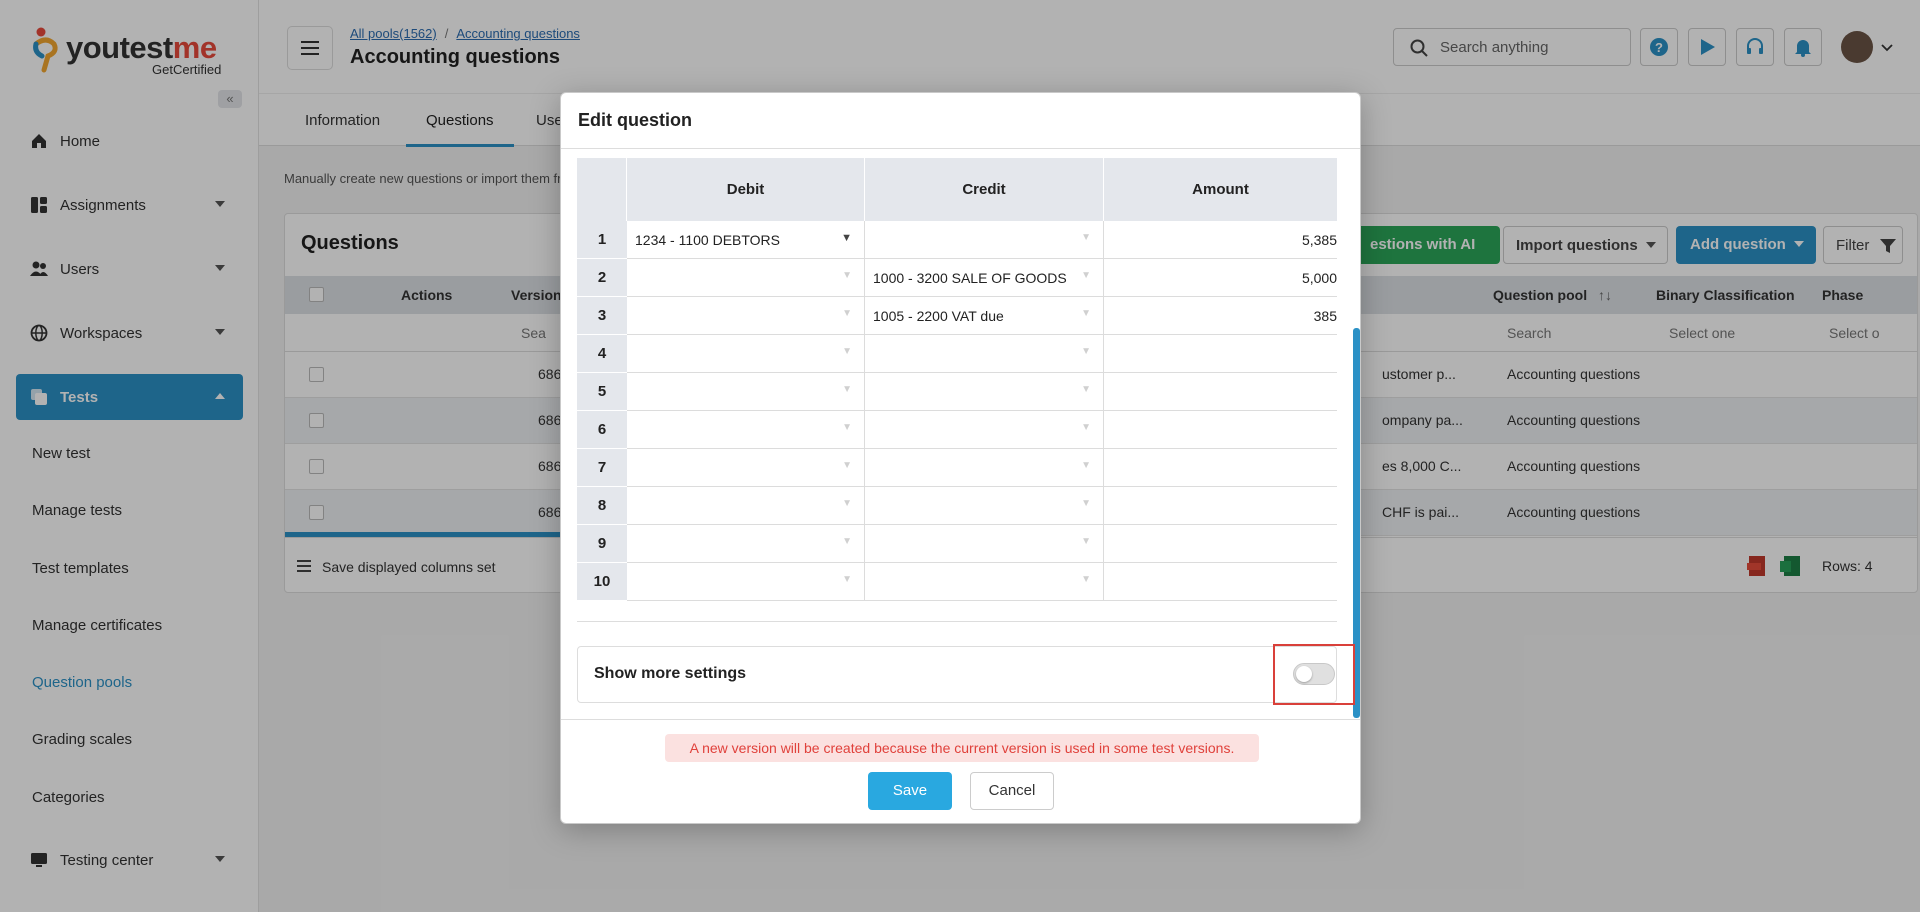 This screenshot has height=912, width=1920. I want to click on show-more-settings-toggle, so click(1314, 674).